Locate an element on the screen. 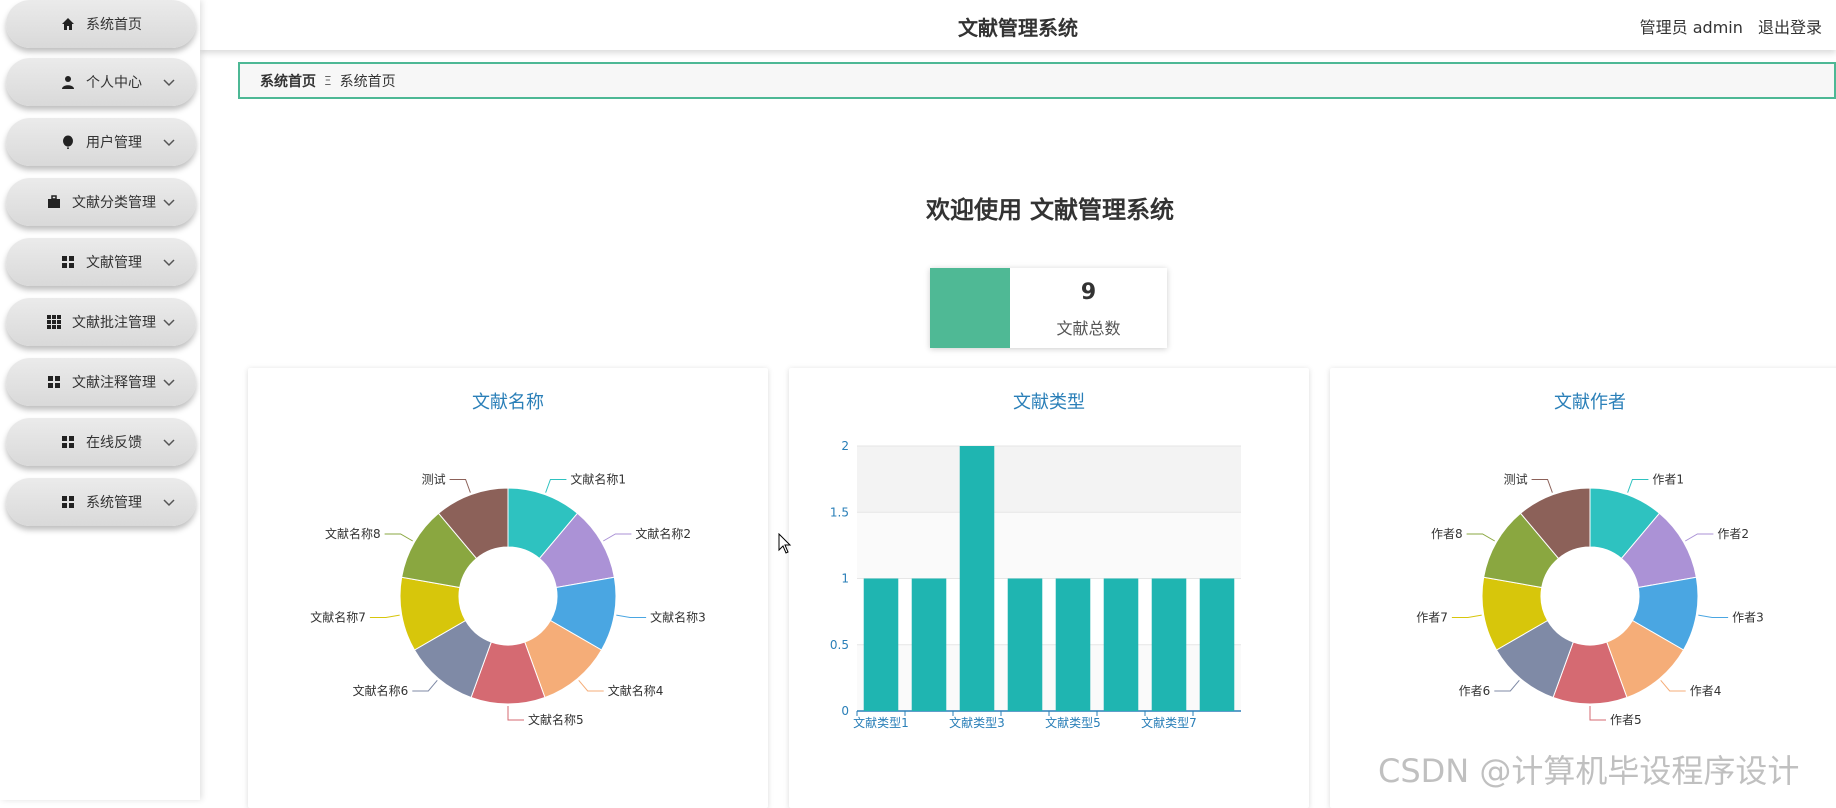 This screenshot has height=808, width=1836. stat-value: 9 is located at coordinates (1088, 292).